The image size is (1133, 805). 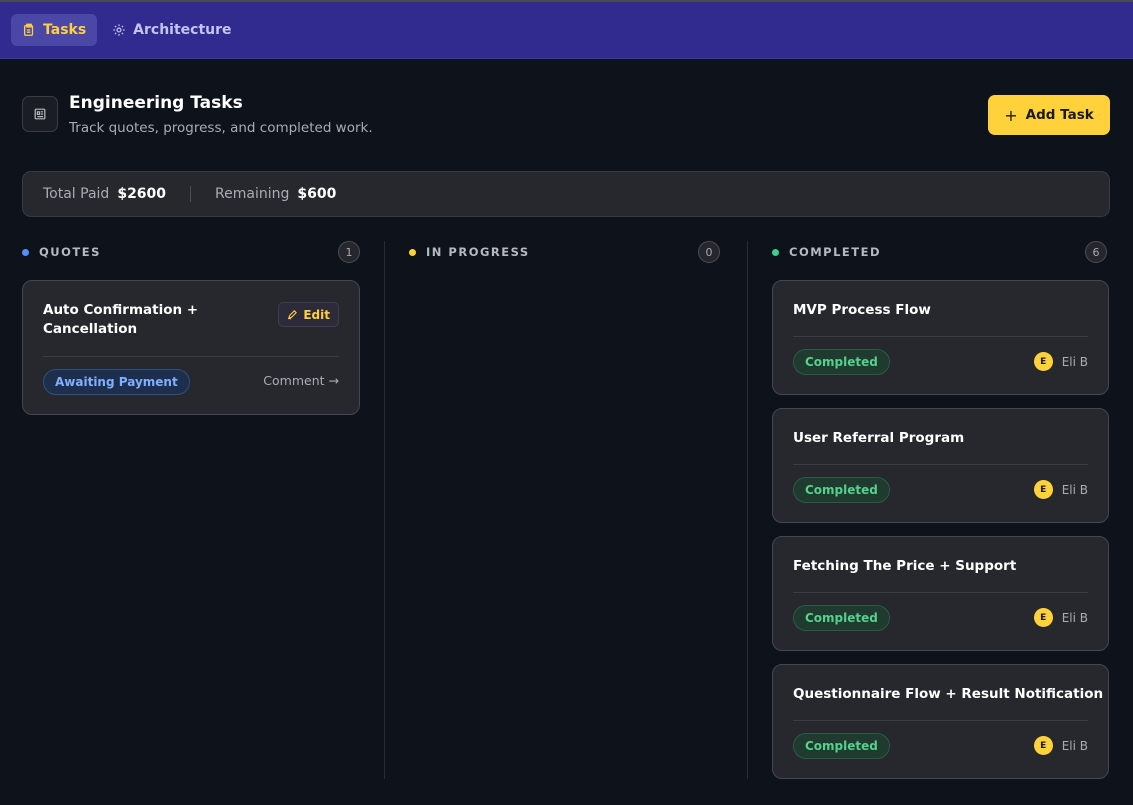 I want to click on arrow-right-icon: →, so click(x=333, y=380).